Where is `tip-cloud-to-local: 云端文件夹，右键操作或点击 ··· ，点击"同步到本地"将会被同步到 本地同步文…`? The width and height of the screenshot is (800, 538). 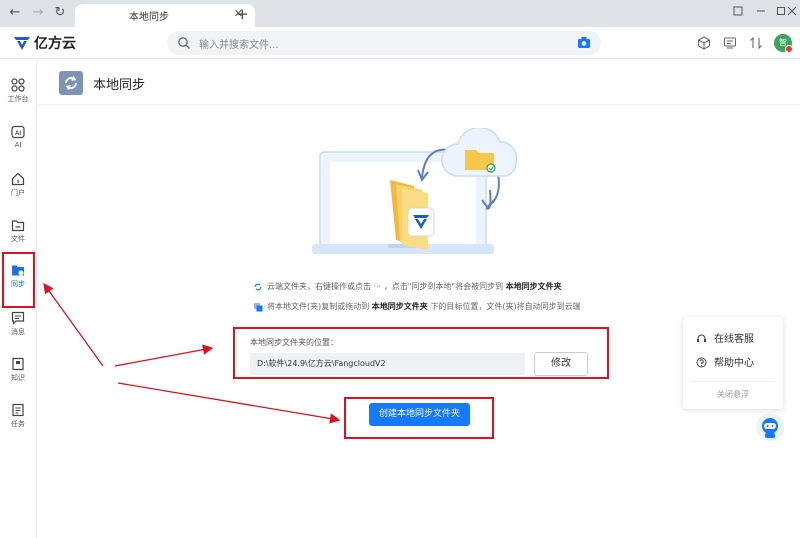 tip-cloud-to-local: 云端文件夹，右键操作或点击 ··· ，点击"同步到本地"将会被同步到 本地同步文… is located at coordinates (407, 286).